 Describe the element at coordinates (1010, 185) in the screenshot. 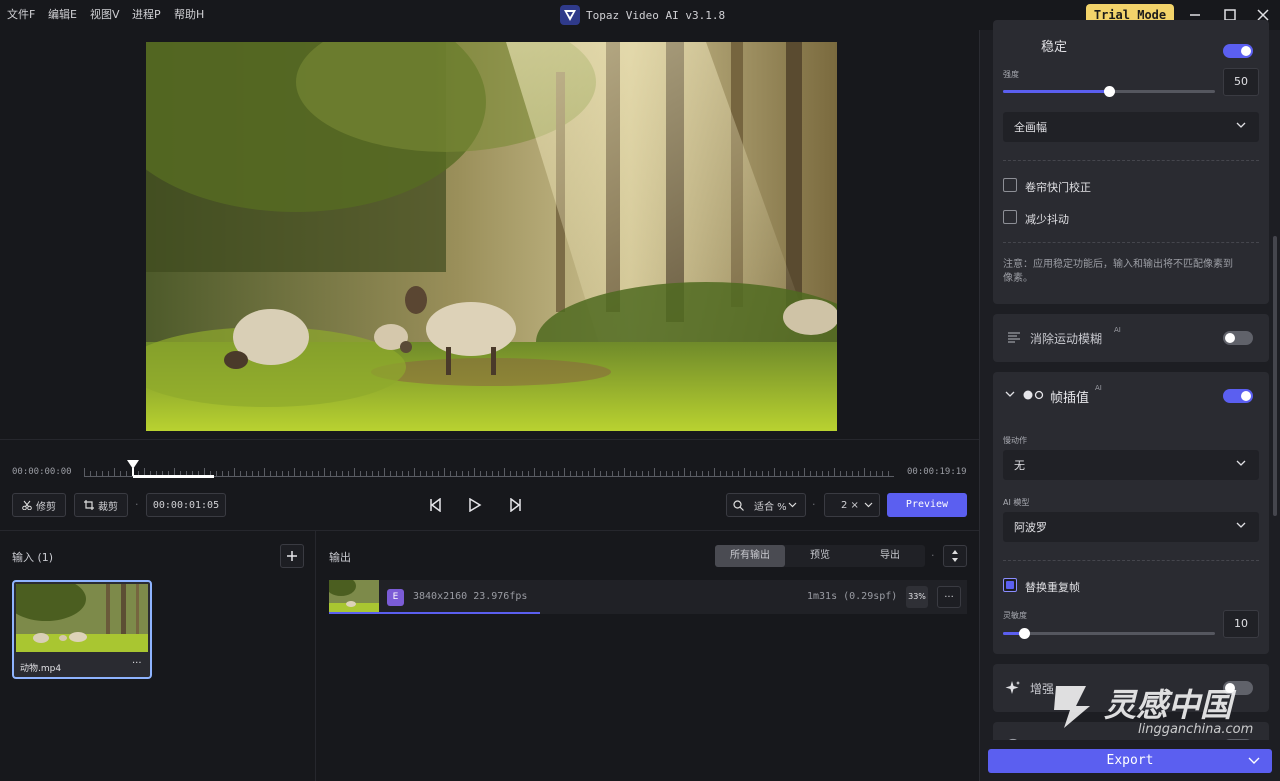

I see `rolling-shutter-checkbox` at that location.